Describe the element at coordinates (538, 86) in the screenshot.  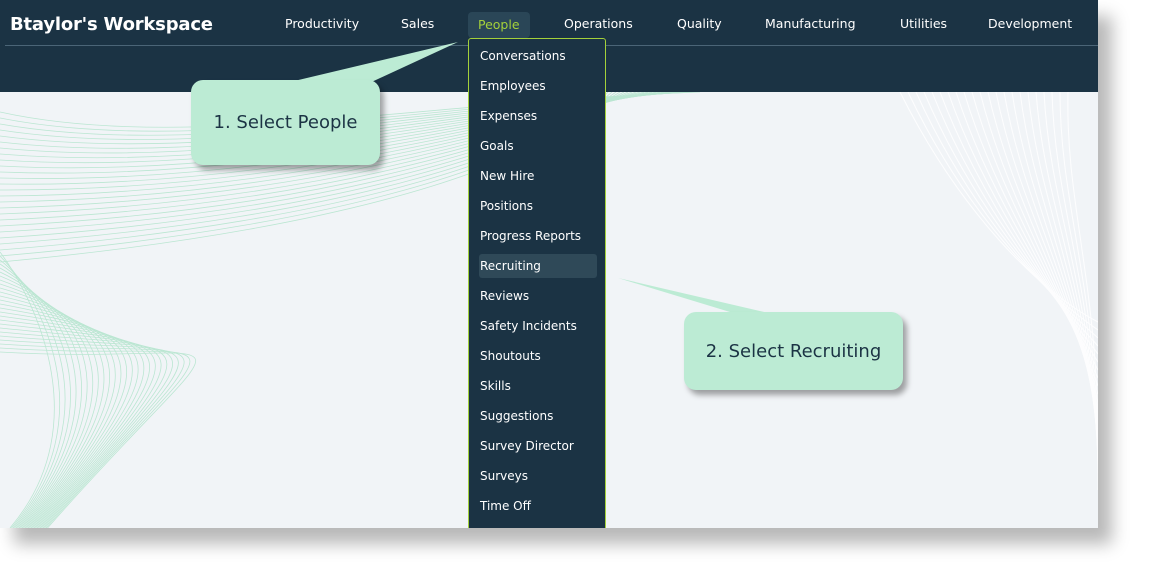
I see `menu-item-employees: Employees` at that location.